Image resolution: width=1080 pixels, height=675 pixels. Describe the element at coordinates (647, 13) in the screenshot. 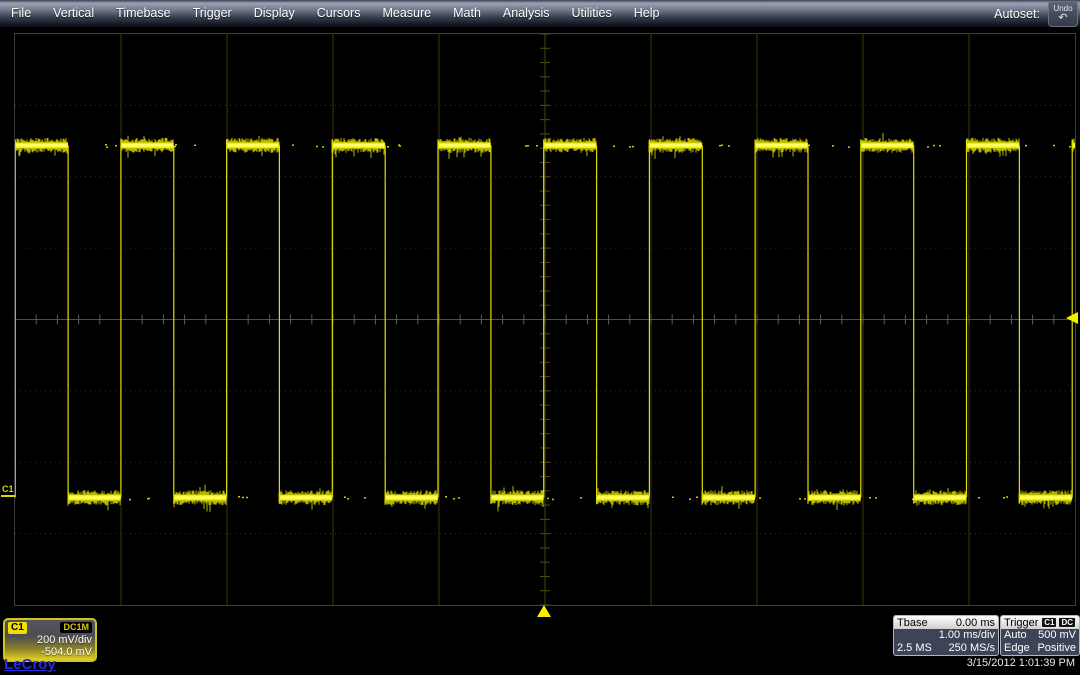

I see `menu-item-help: Help` at that location.